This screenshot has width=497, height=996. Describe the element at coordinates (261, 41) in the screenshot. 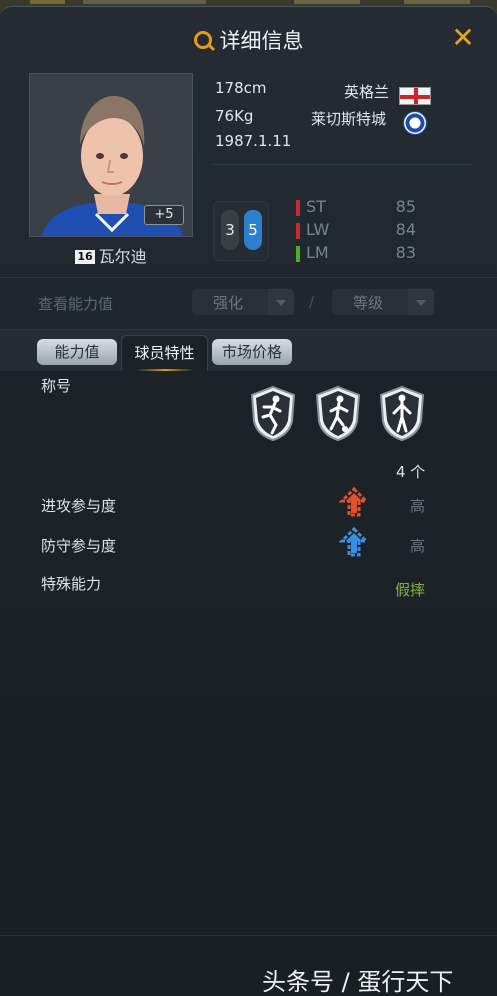

I see `page-title: 详细信息` at that location.